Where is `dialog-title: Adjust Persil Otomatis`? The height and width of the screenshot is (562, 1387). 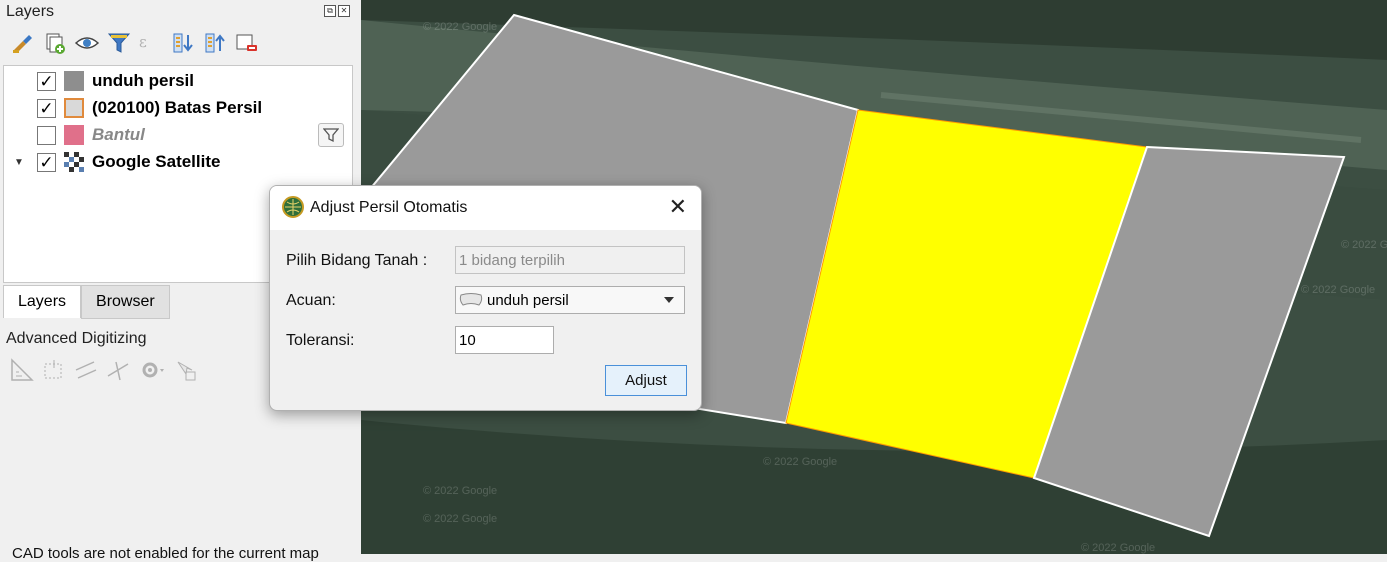
dialog-title: Adjust Persil Otomatis is located at coordinates (389, 207).